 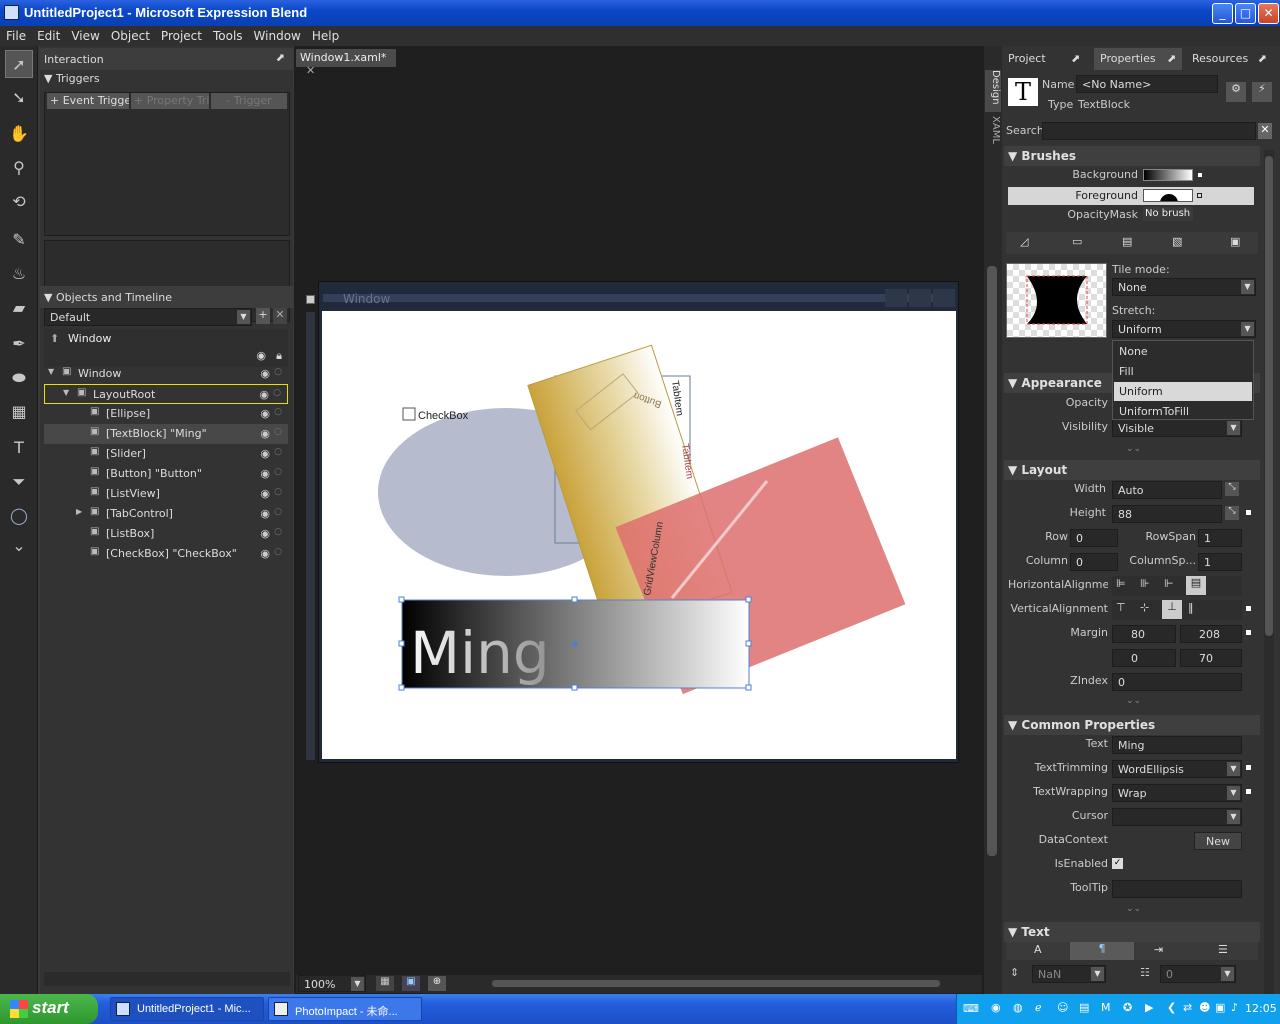 I want to click on controls-tool-icon: ⏷, so click(x=19, y=482).